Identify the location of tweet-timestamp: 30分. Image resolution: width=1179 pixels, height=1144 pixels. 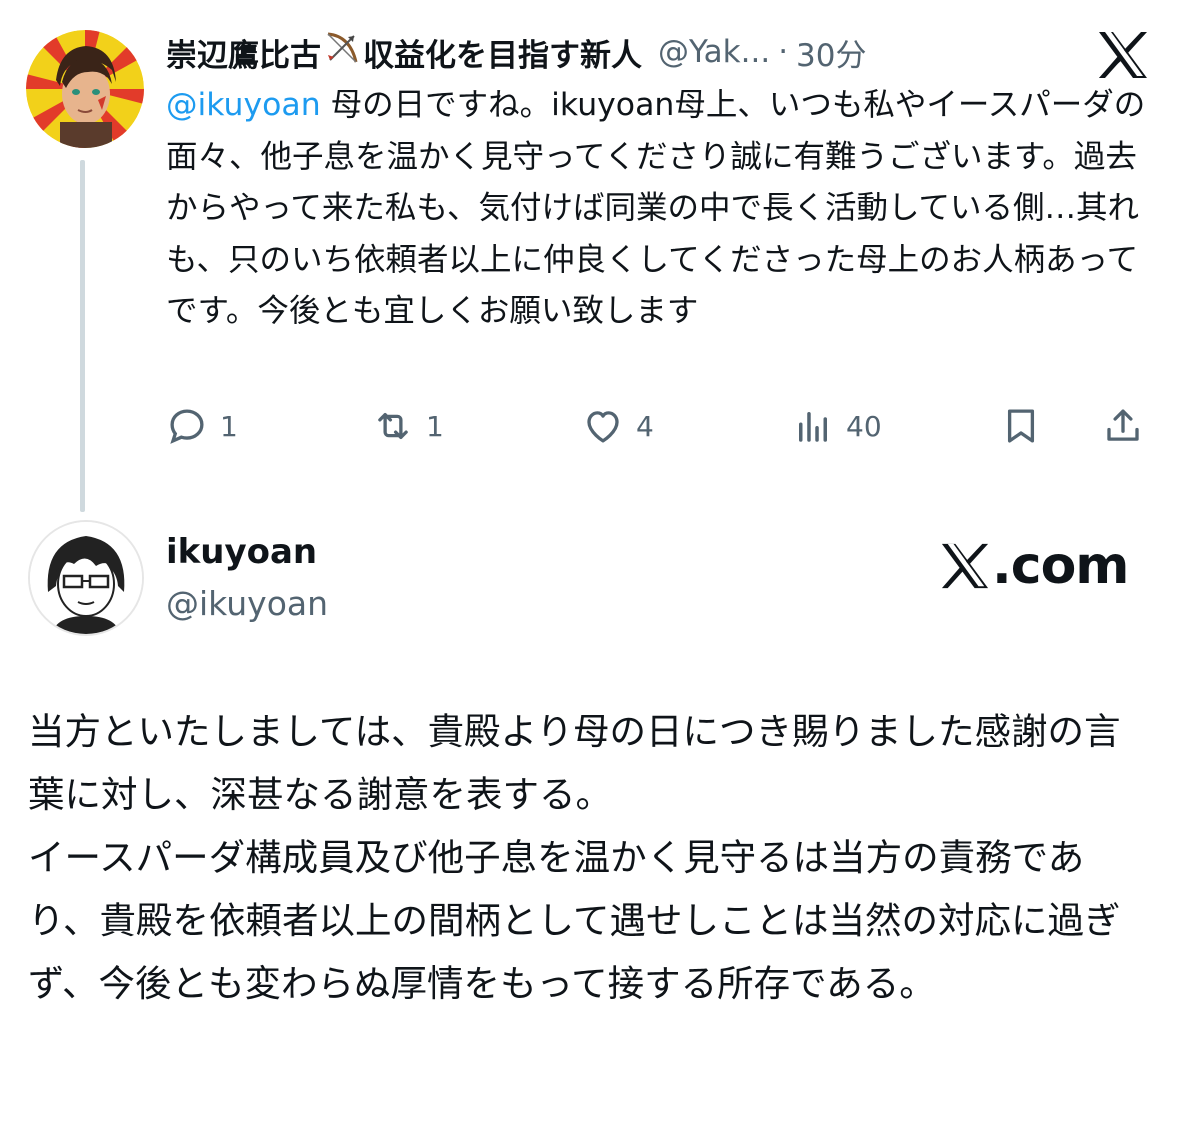
(831, 52).